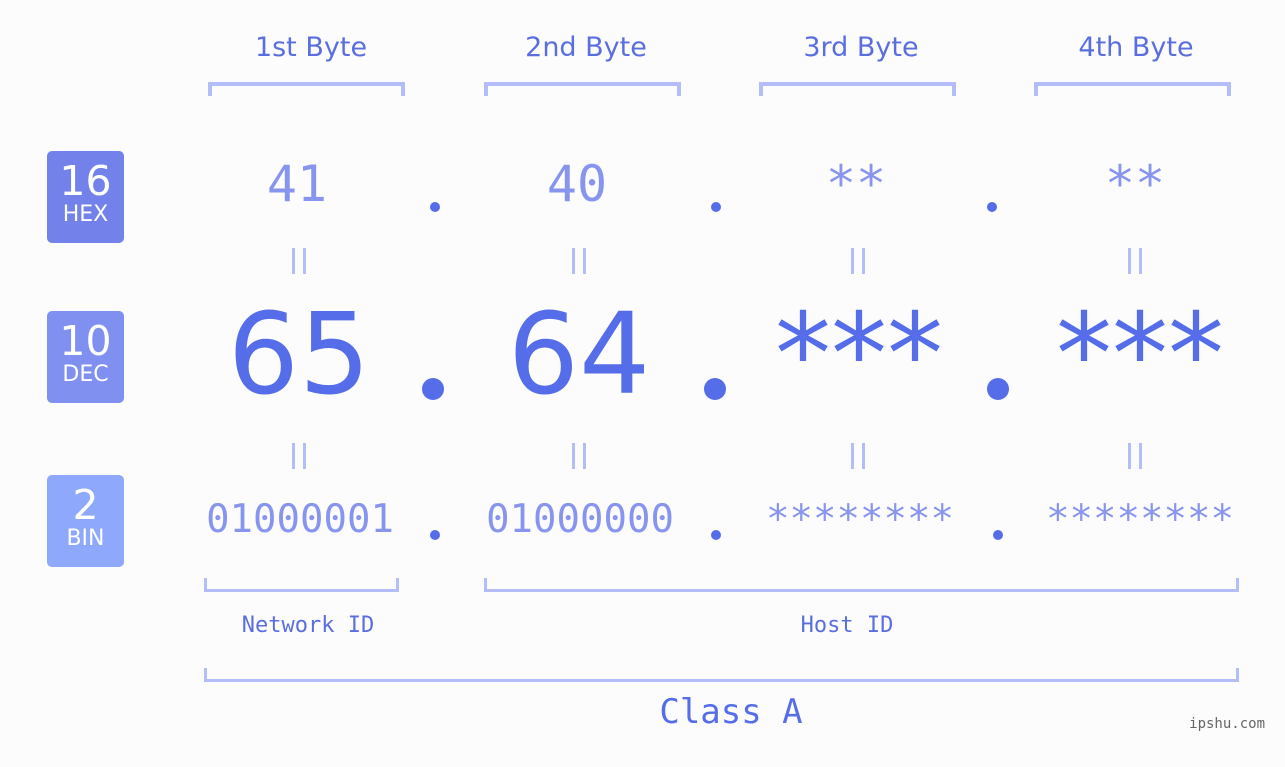 The height and width of the screenshot is (767, 1285). I want to click on network-id-bracket, so click(301, 585).